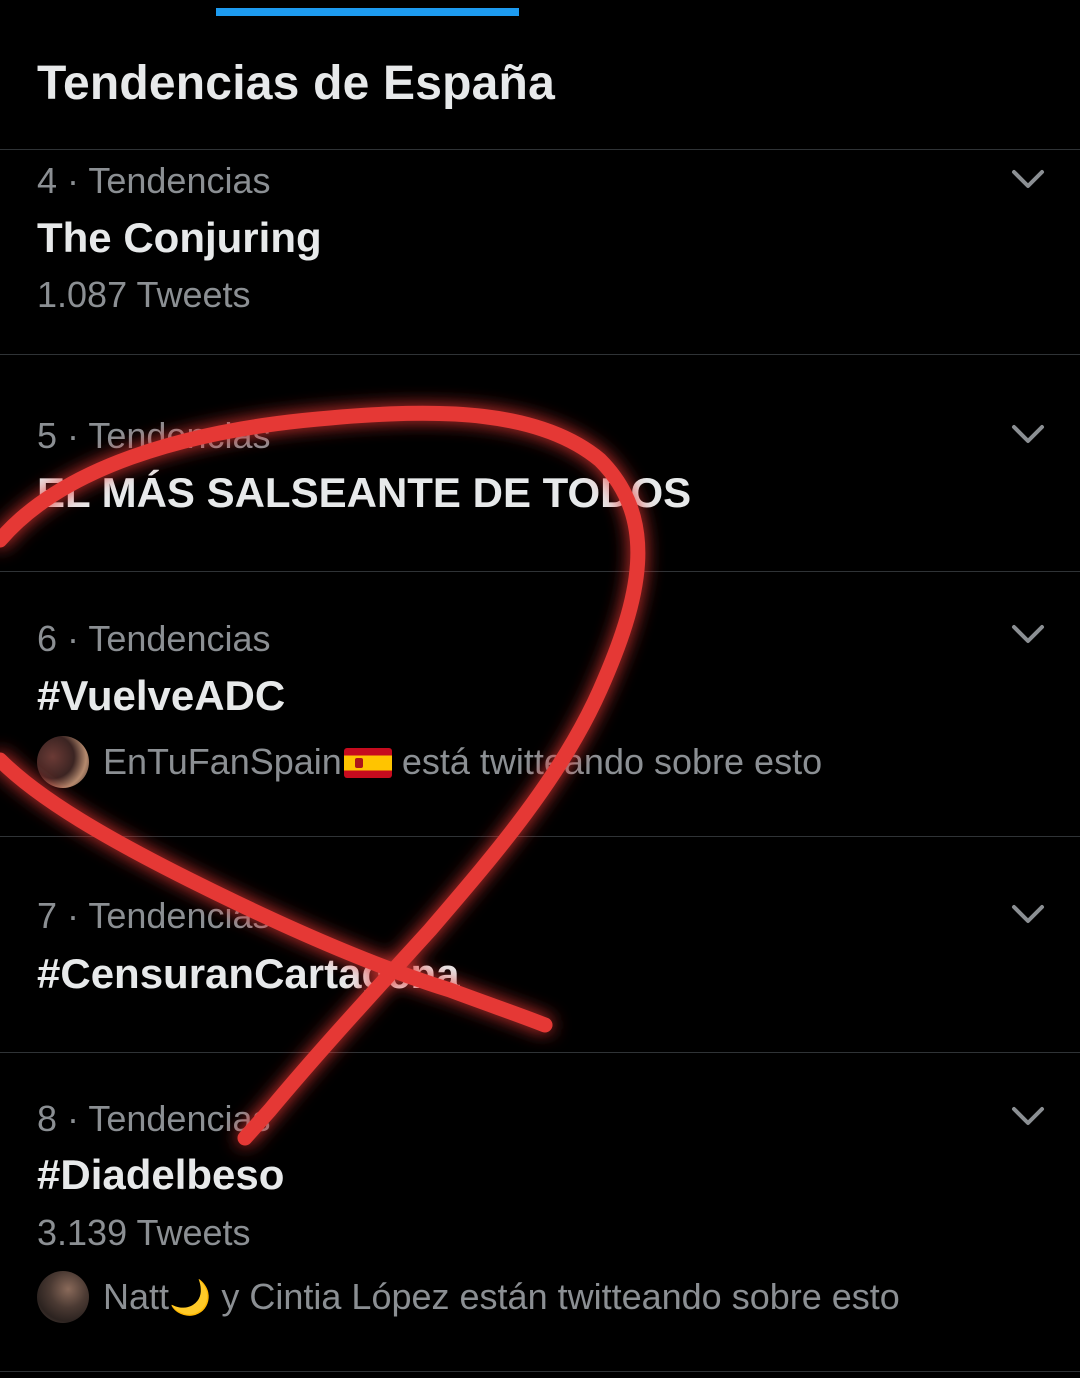 The width and height of the screenshot is (1080, 1378). What do you see at coordinates (154, 180) in the screenshot?
I see `trend-meta: 4 · Tendencias` at bounding box center [154, 180].